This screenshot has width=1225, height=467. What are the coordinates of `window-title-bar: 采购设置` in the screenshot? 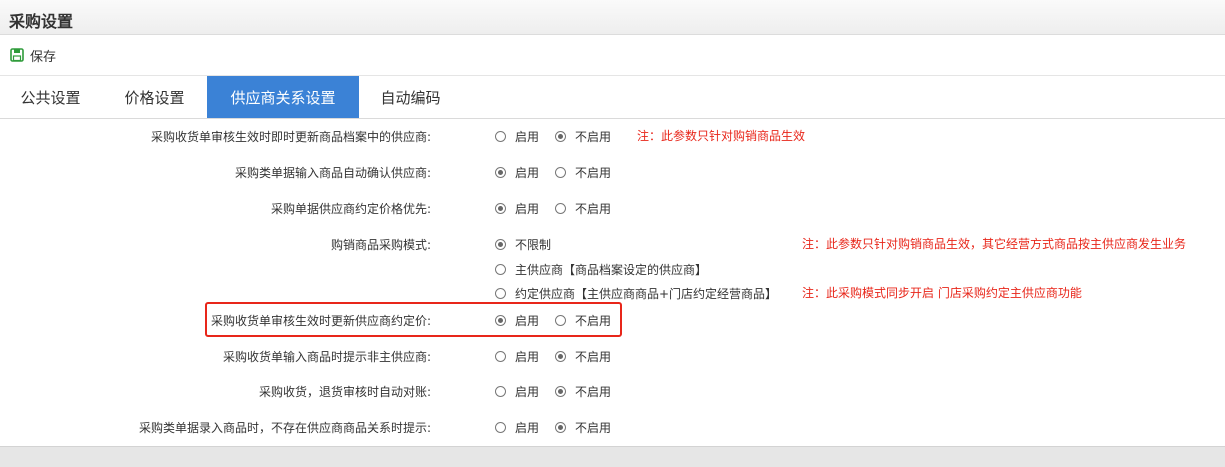 It's located at (612, 17).